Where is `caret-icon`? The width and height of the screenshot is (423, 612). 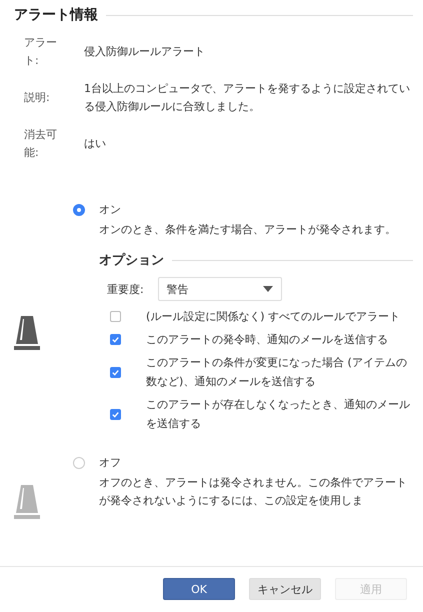
caret-icon is located at coordinates (267, 289).